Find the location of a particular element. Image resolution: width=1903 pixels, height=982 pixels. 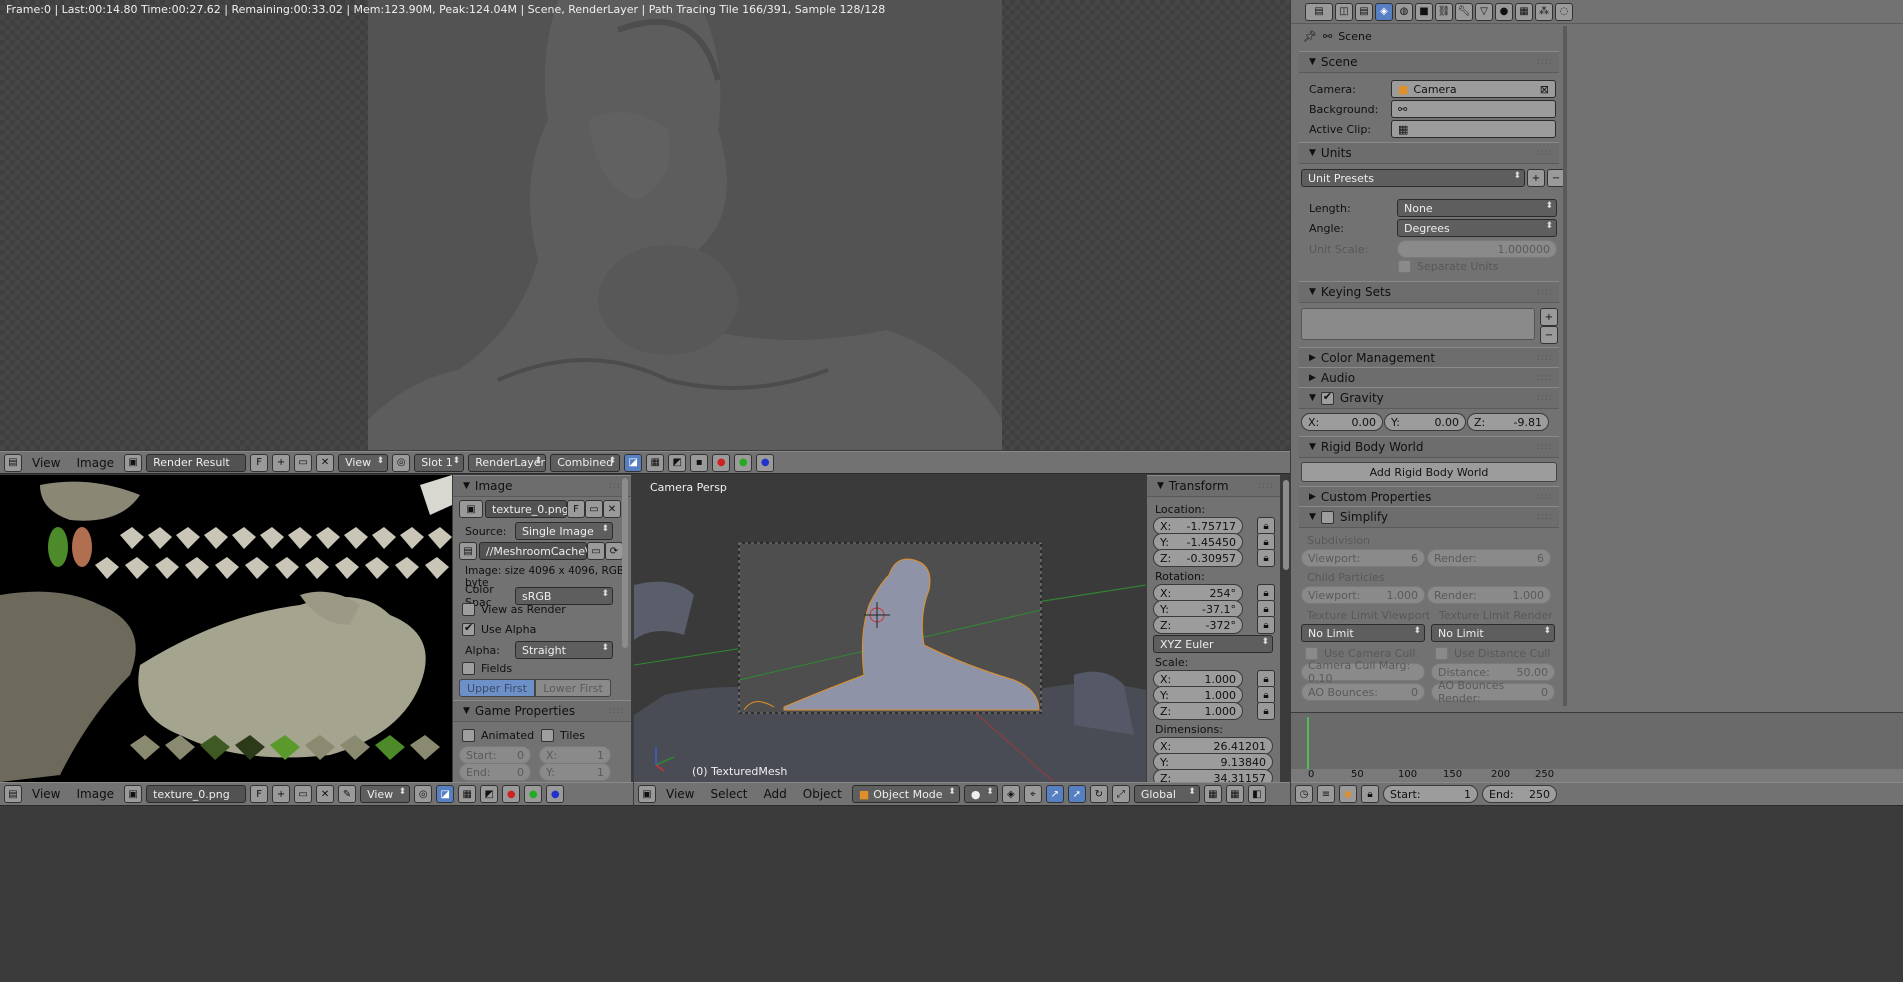

scene-panel-header: ▼ Scene:::: is located at coordinates (1429, 62).